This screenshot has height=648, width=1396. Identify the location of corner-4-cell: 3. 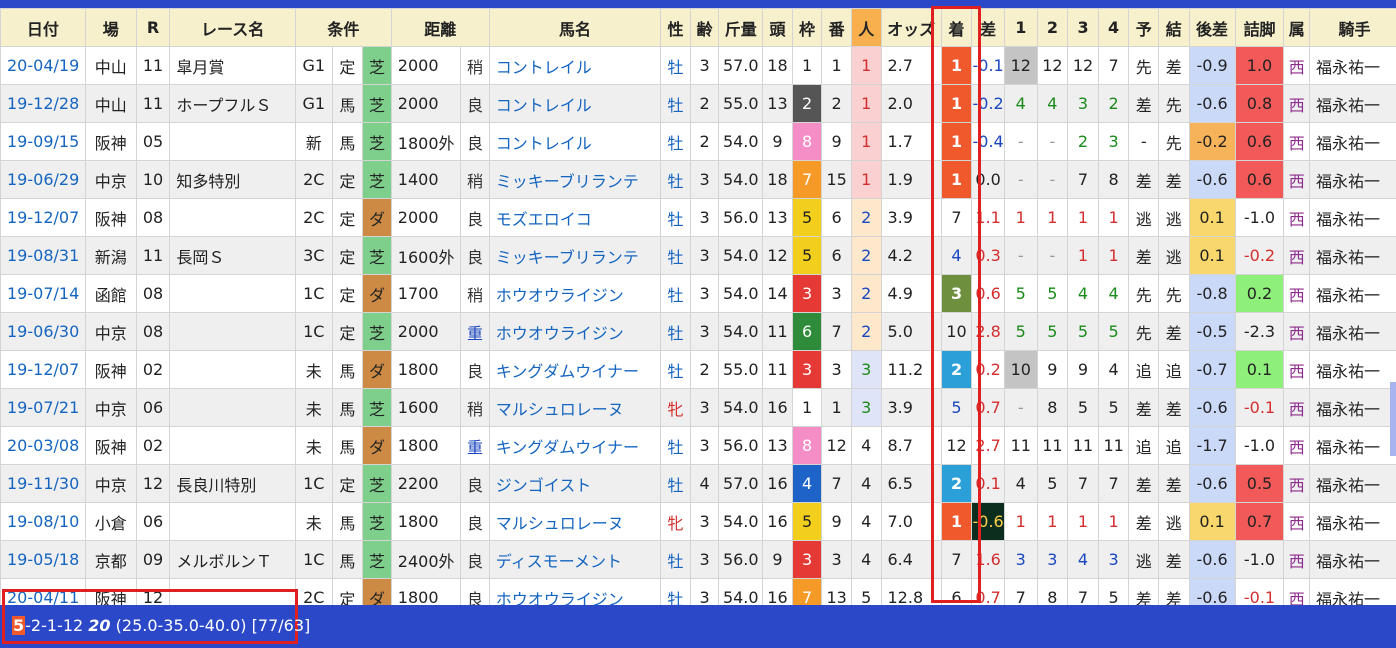
(1113, 141).